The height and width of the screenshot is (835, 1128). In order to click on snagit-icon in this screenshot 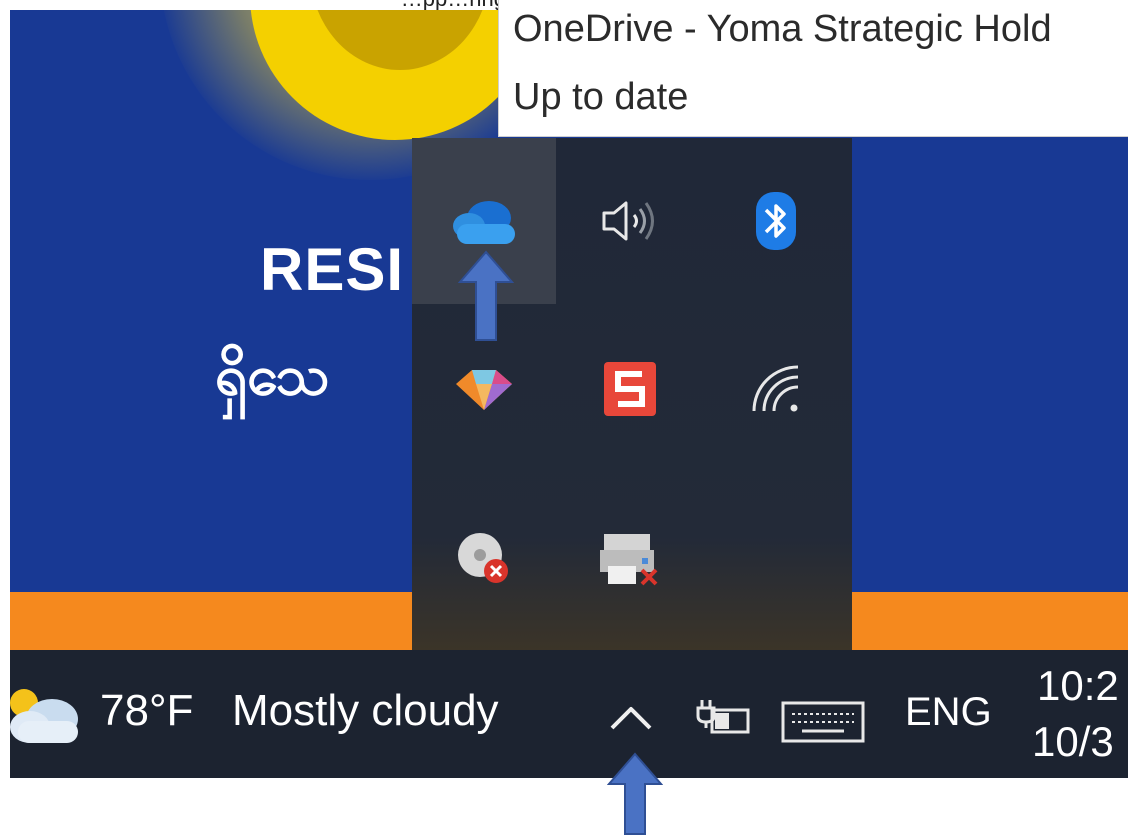, I will do `click(630, 389)`.